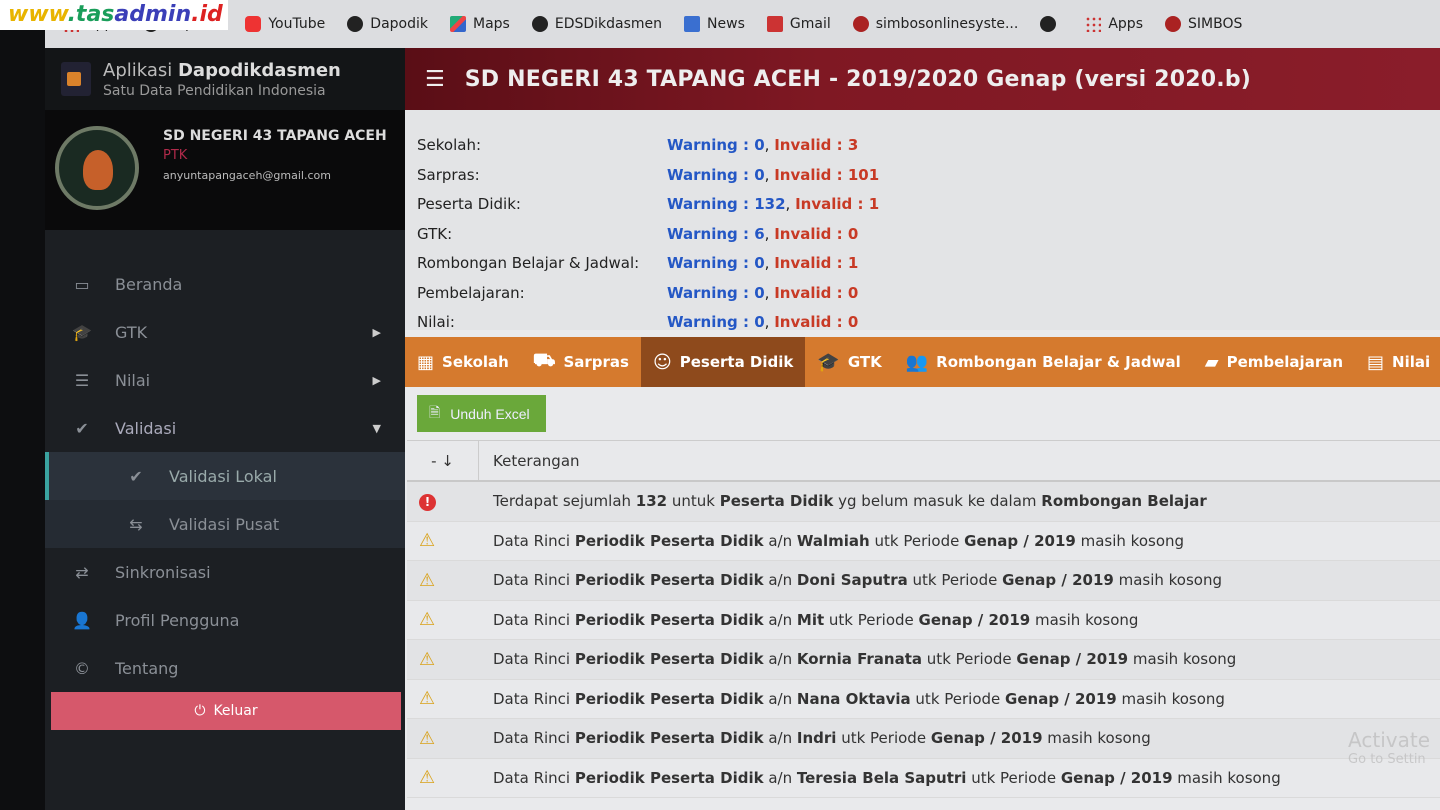 Image resolution: width=1440 pixels, height=810 pixels. What do you see at coordinates (481, 413) in the screenshot?
I see `download-excel-button: 🗎 Unduh Excel` at bounding box center [481, 413].